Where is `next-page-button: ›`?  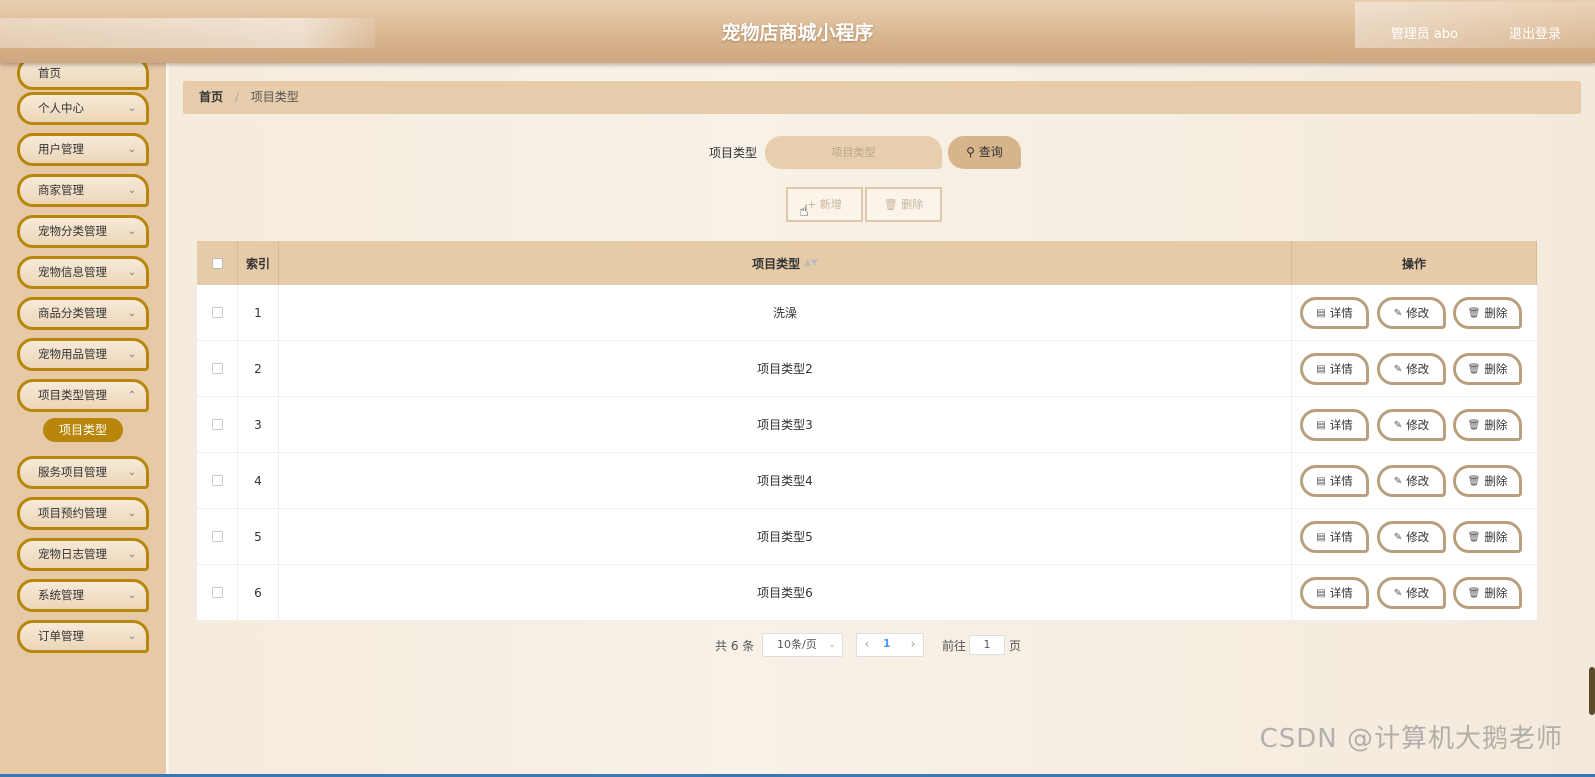 next-page-button: › is located at coordinates (913, 645).